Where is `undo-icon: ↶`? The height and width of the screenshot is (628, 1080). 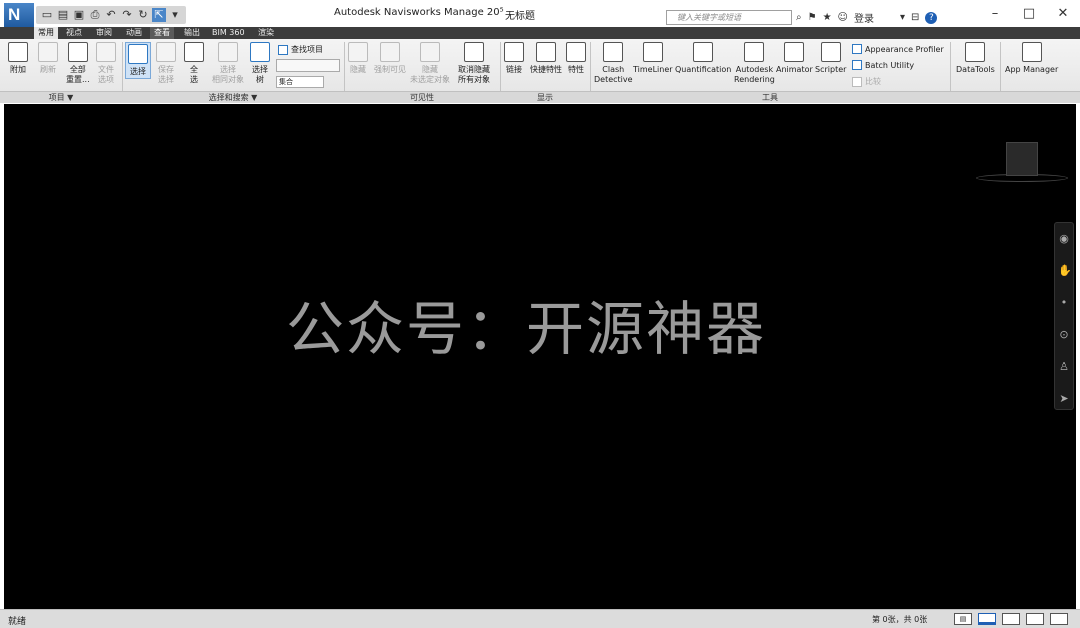
undo-icon: ↶ is located at coordinates (111, 15).